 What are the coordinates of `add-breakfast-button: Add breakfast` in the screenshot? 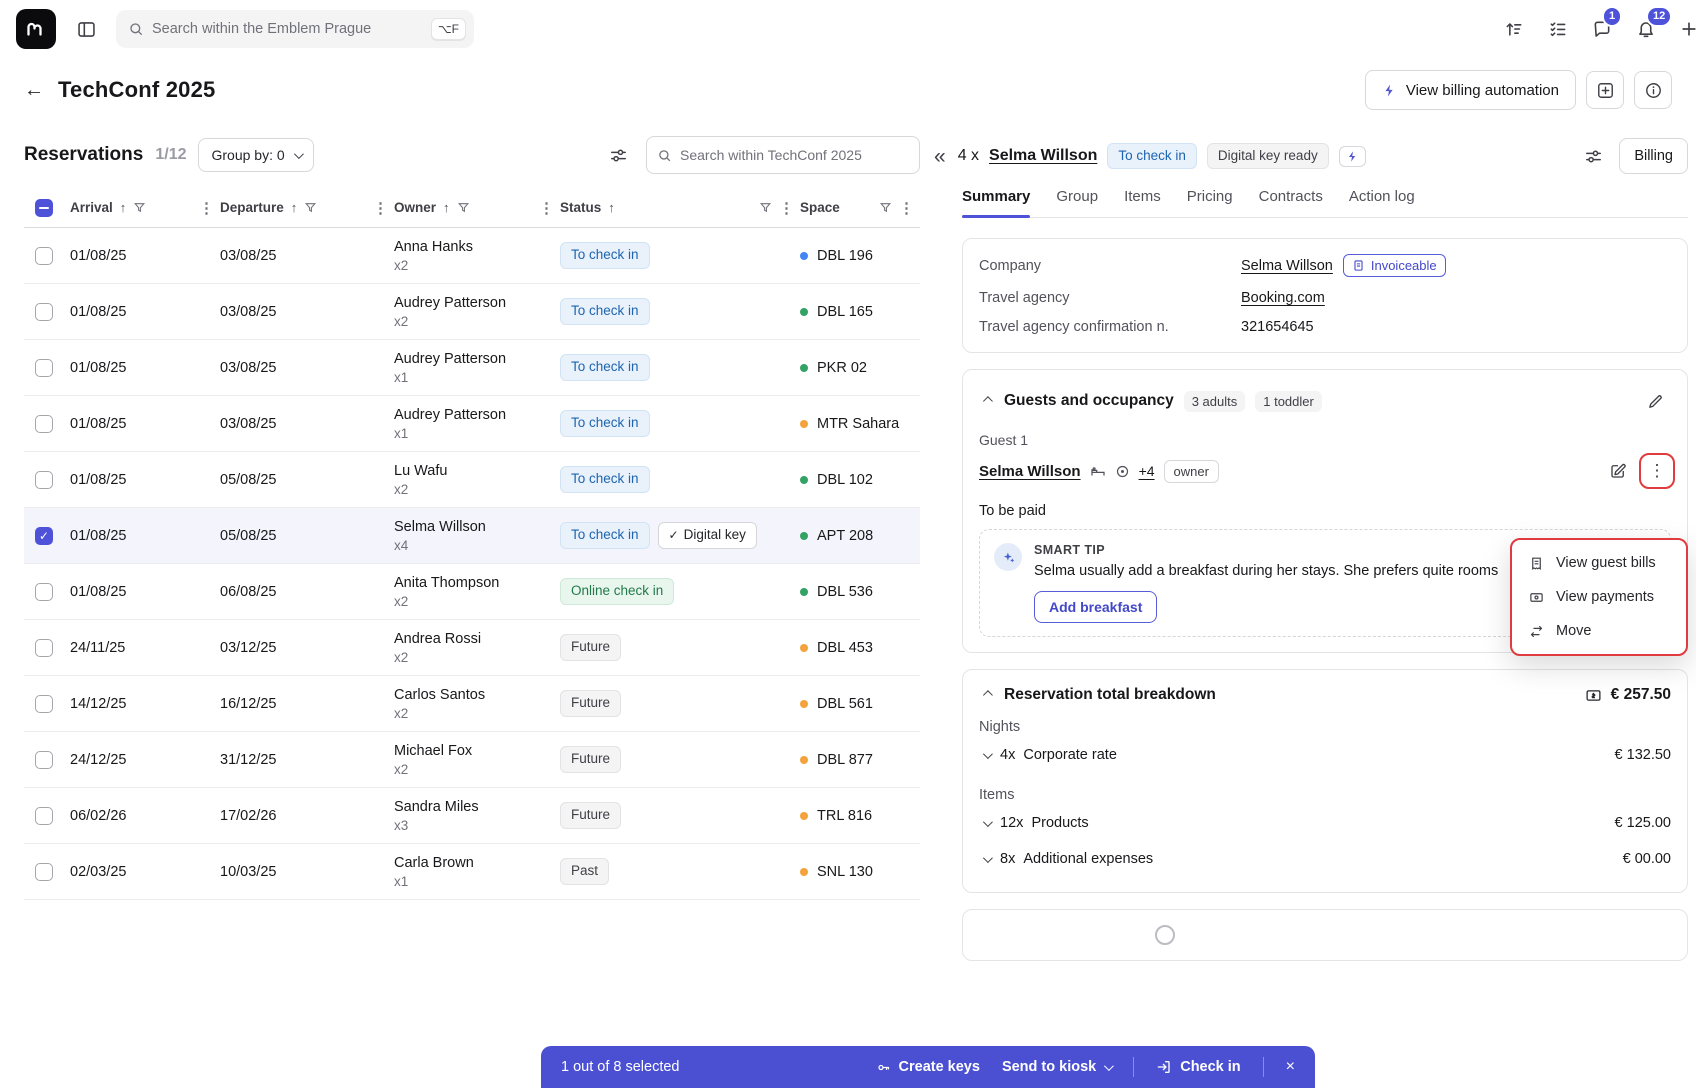 It's located at (1096, 607).